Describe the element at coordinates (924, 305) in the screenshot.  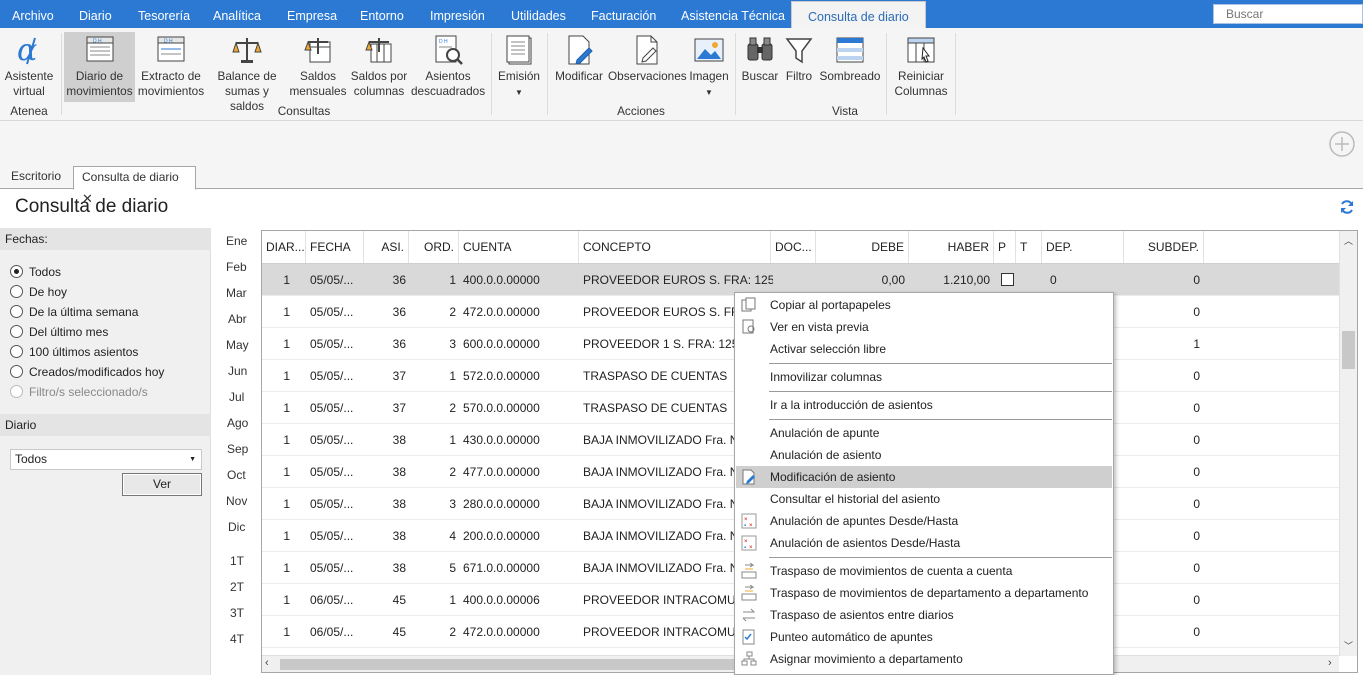
I see `menu-item-copiar-al-portapapeles: Copiar al portapapeles` at that location.